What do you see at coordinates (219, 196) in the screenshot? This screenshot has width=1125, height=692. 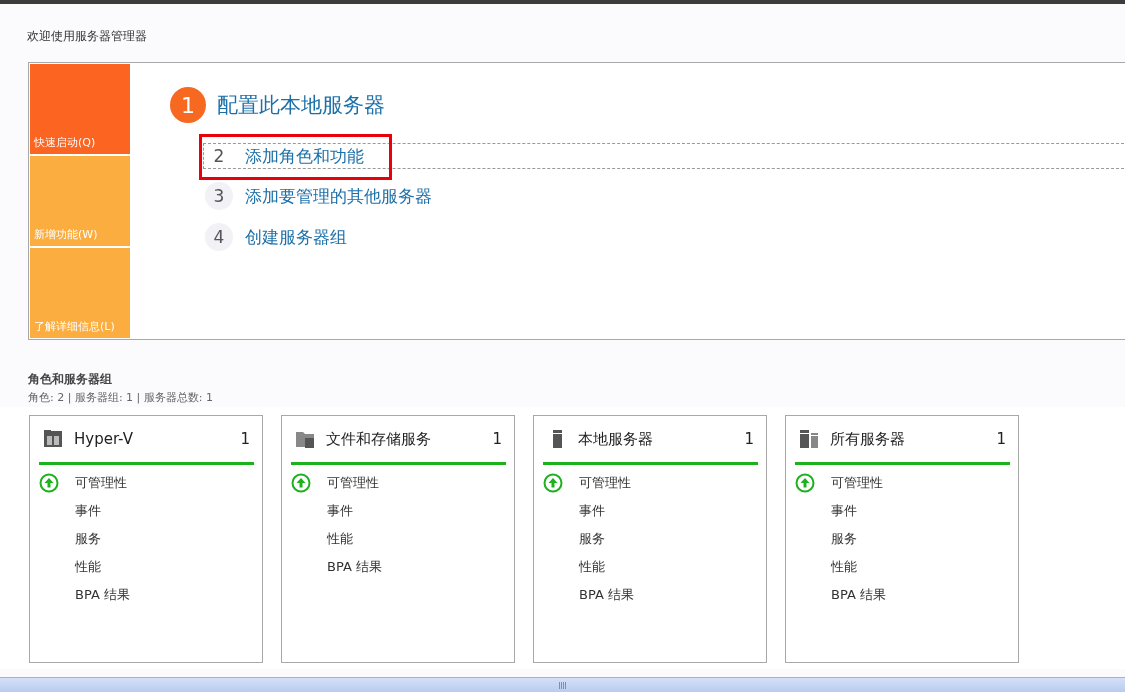 I see `step-number: 3` at bounding box center [219, 196].